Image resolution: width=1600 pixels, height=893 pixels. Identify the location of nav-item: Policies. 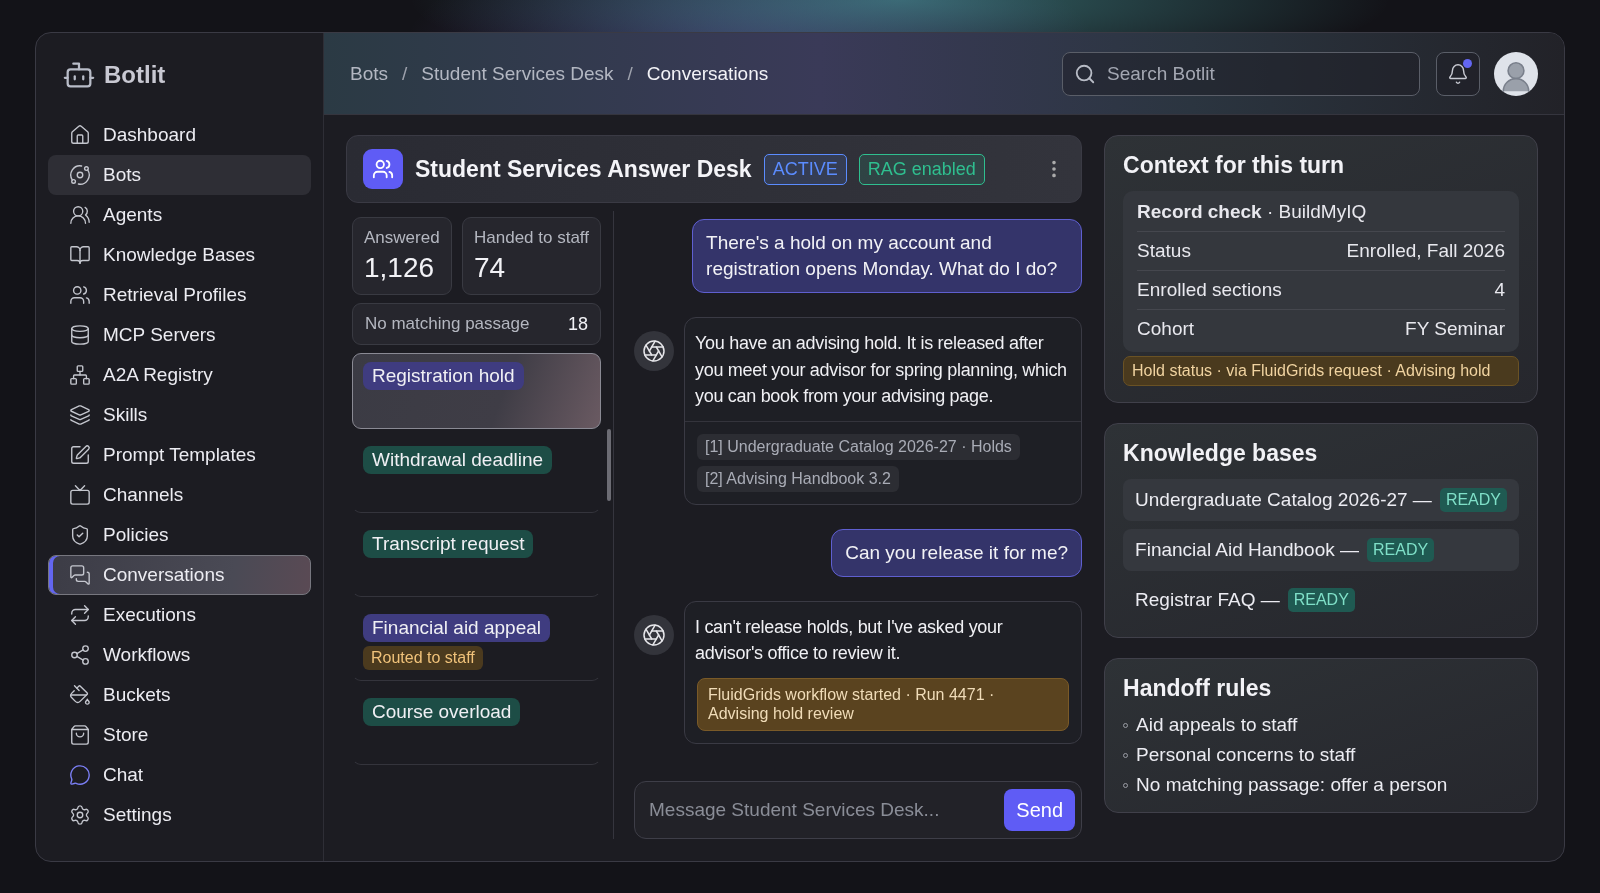
(179, 535).